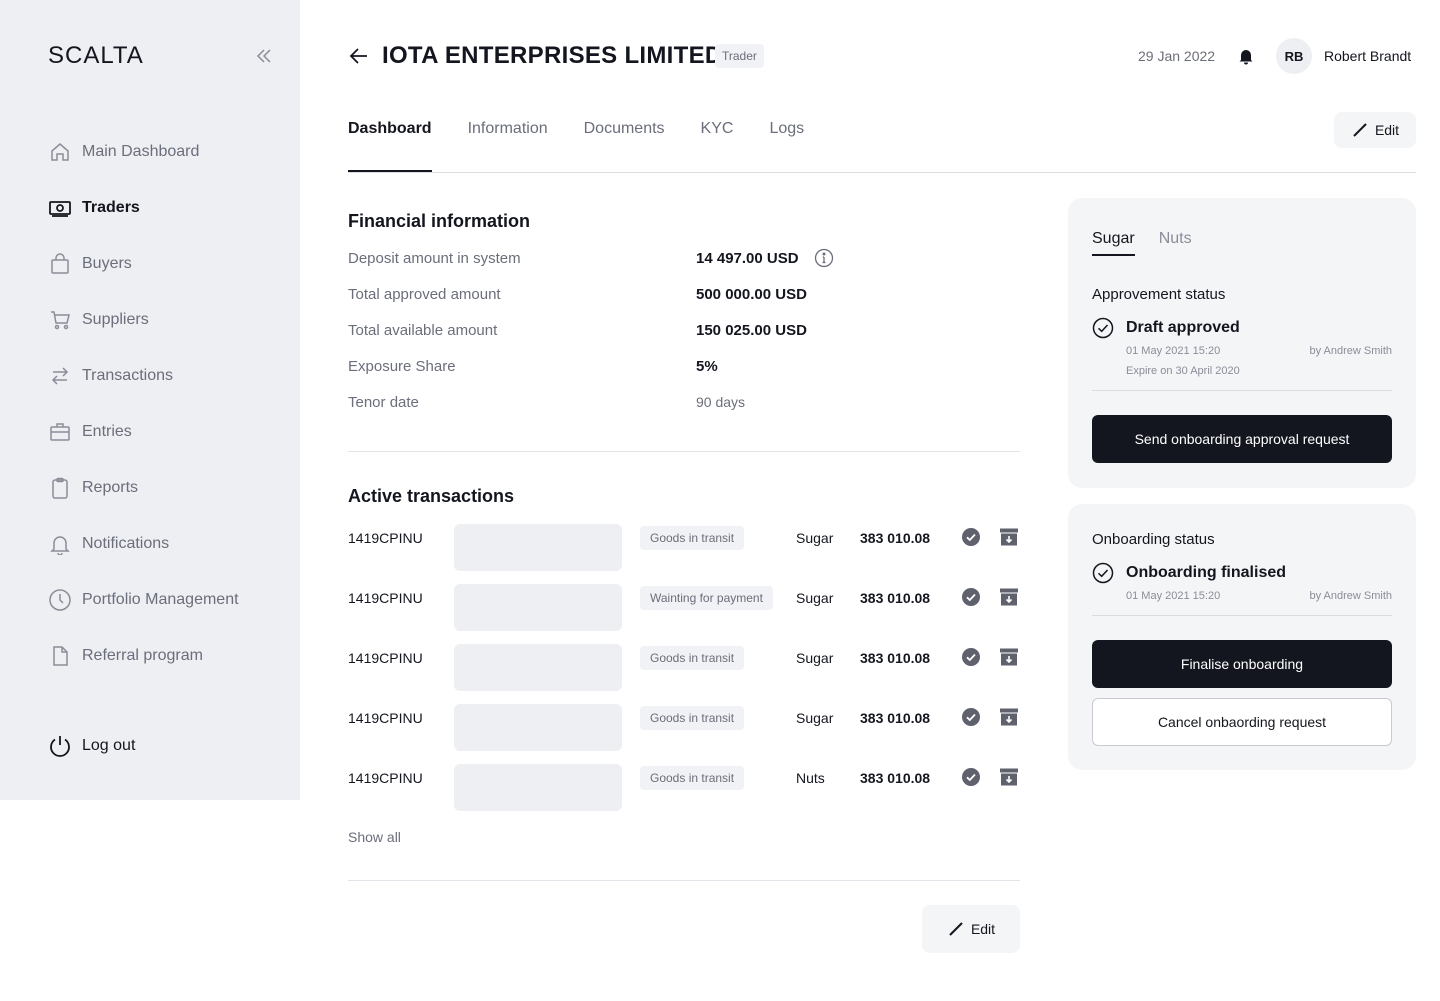  Describe the element at coordinates (390, 144) in the screenshot. I see `tab-dashboard: Dashboard` at that location.